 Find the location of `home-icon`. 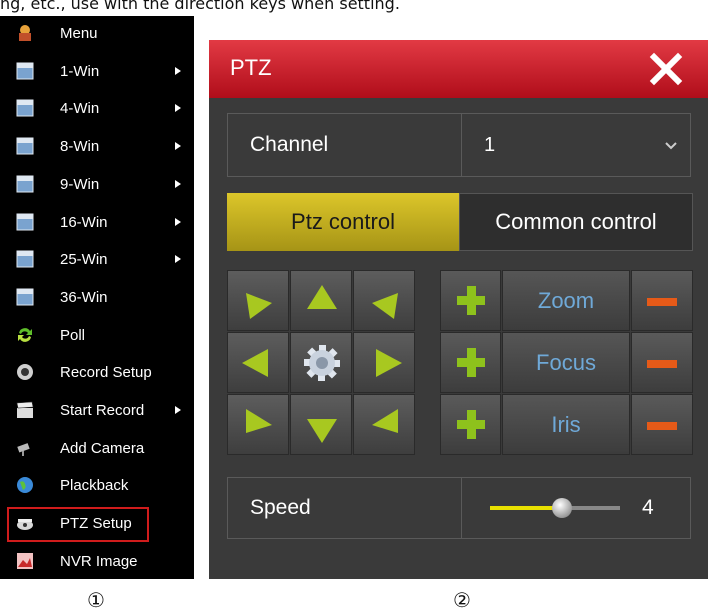

home-icon is located at coordinates (25, 33).